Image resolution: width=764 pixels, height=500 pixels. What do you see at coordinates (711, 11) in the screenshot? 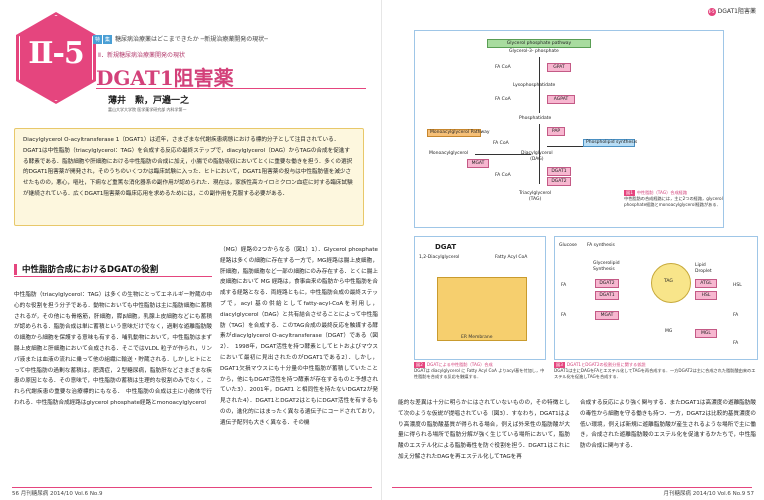
I see `running-head-badge: Ⅱ-5` at bounding box center [711, 11].